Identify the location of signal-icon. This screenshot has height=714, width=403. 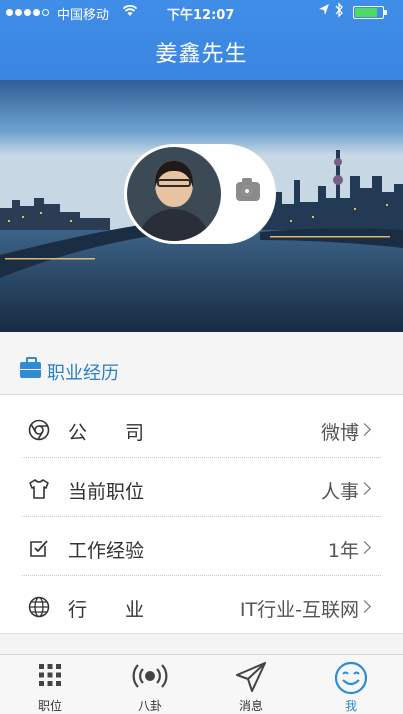
(27, 12).